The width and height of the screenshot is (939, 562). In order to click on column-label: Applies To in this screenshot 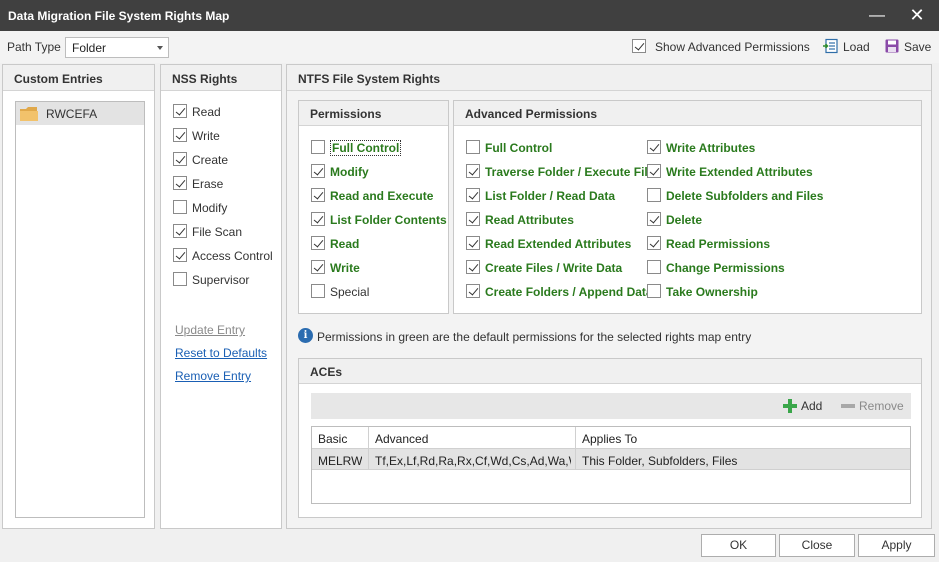, I will do `click(610, 439)`.